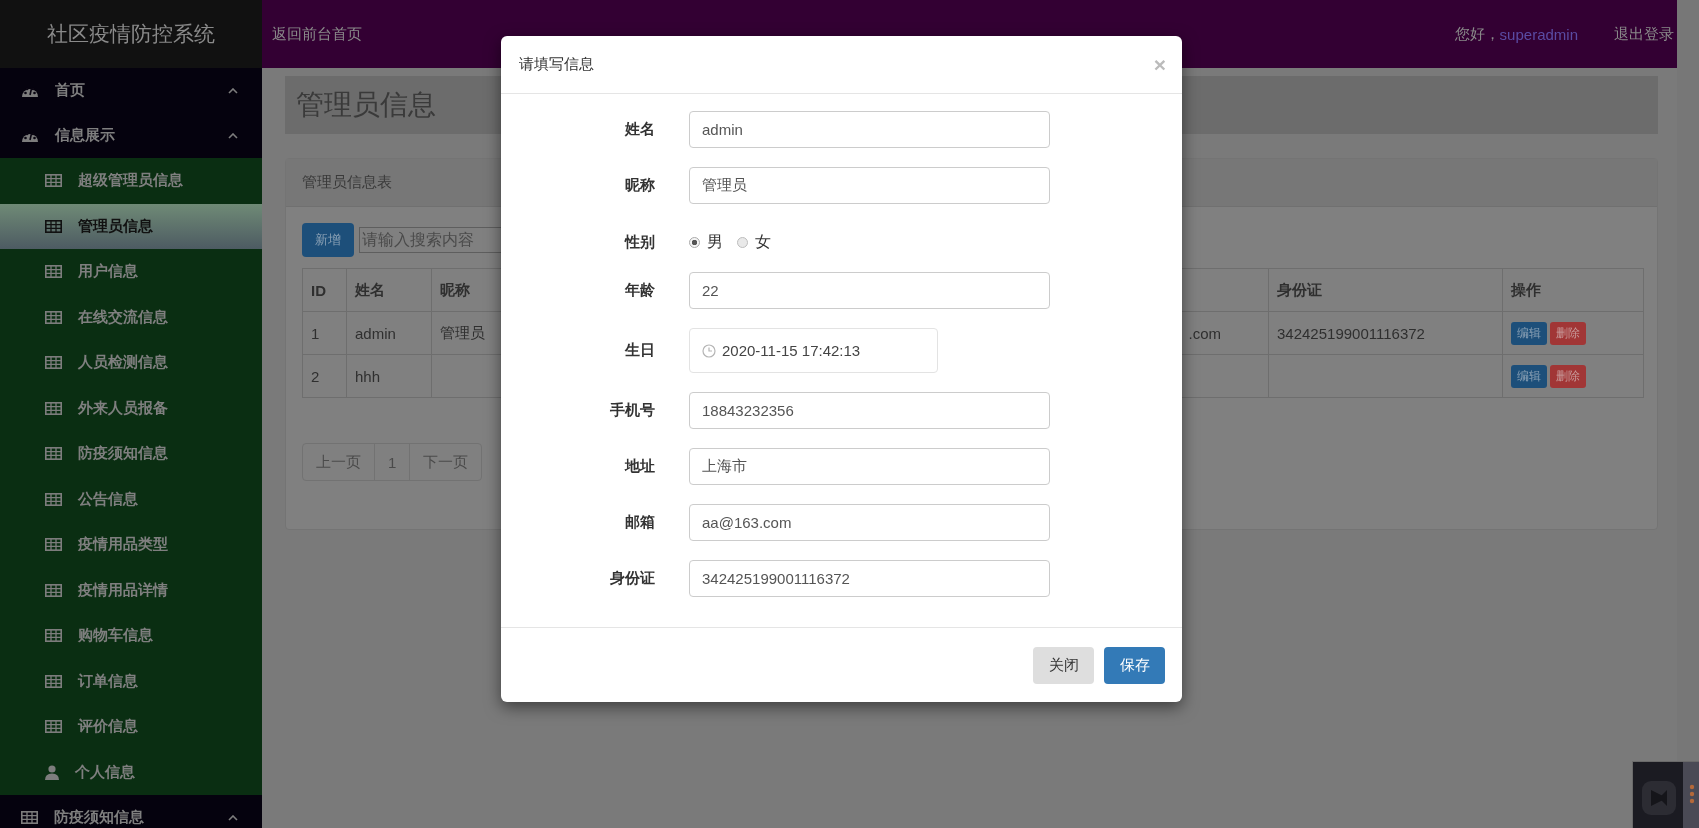 The image size is (1699, 828). Describe the element at coordinates (347, 182) in the screenshot. I see `panel-title: 管理员信息表` at that location.